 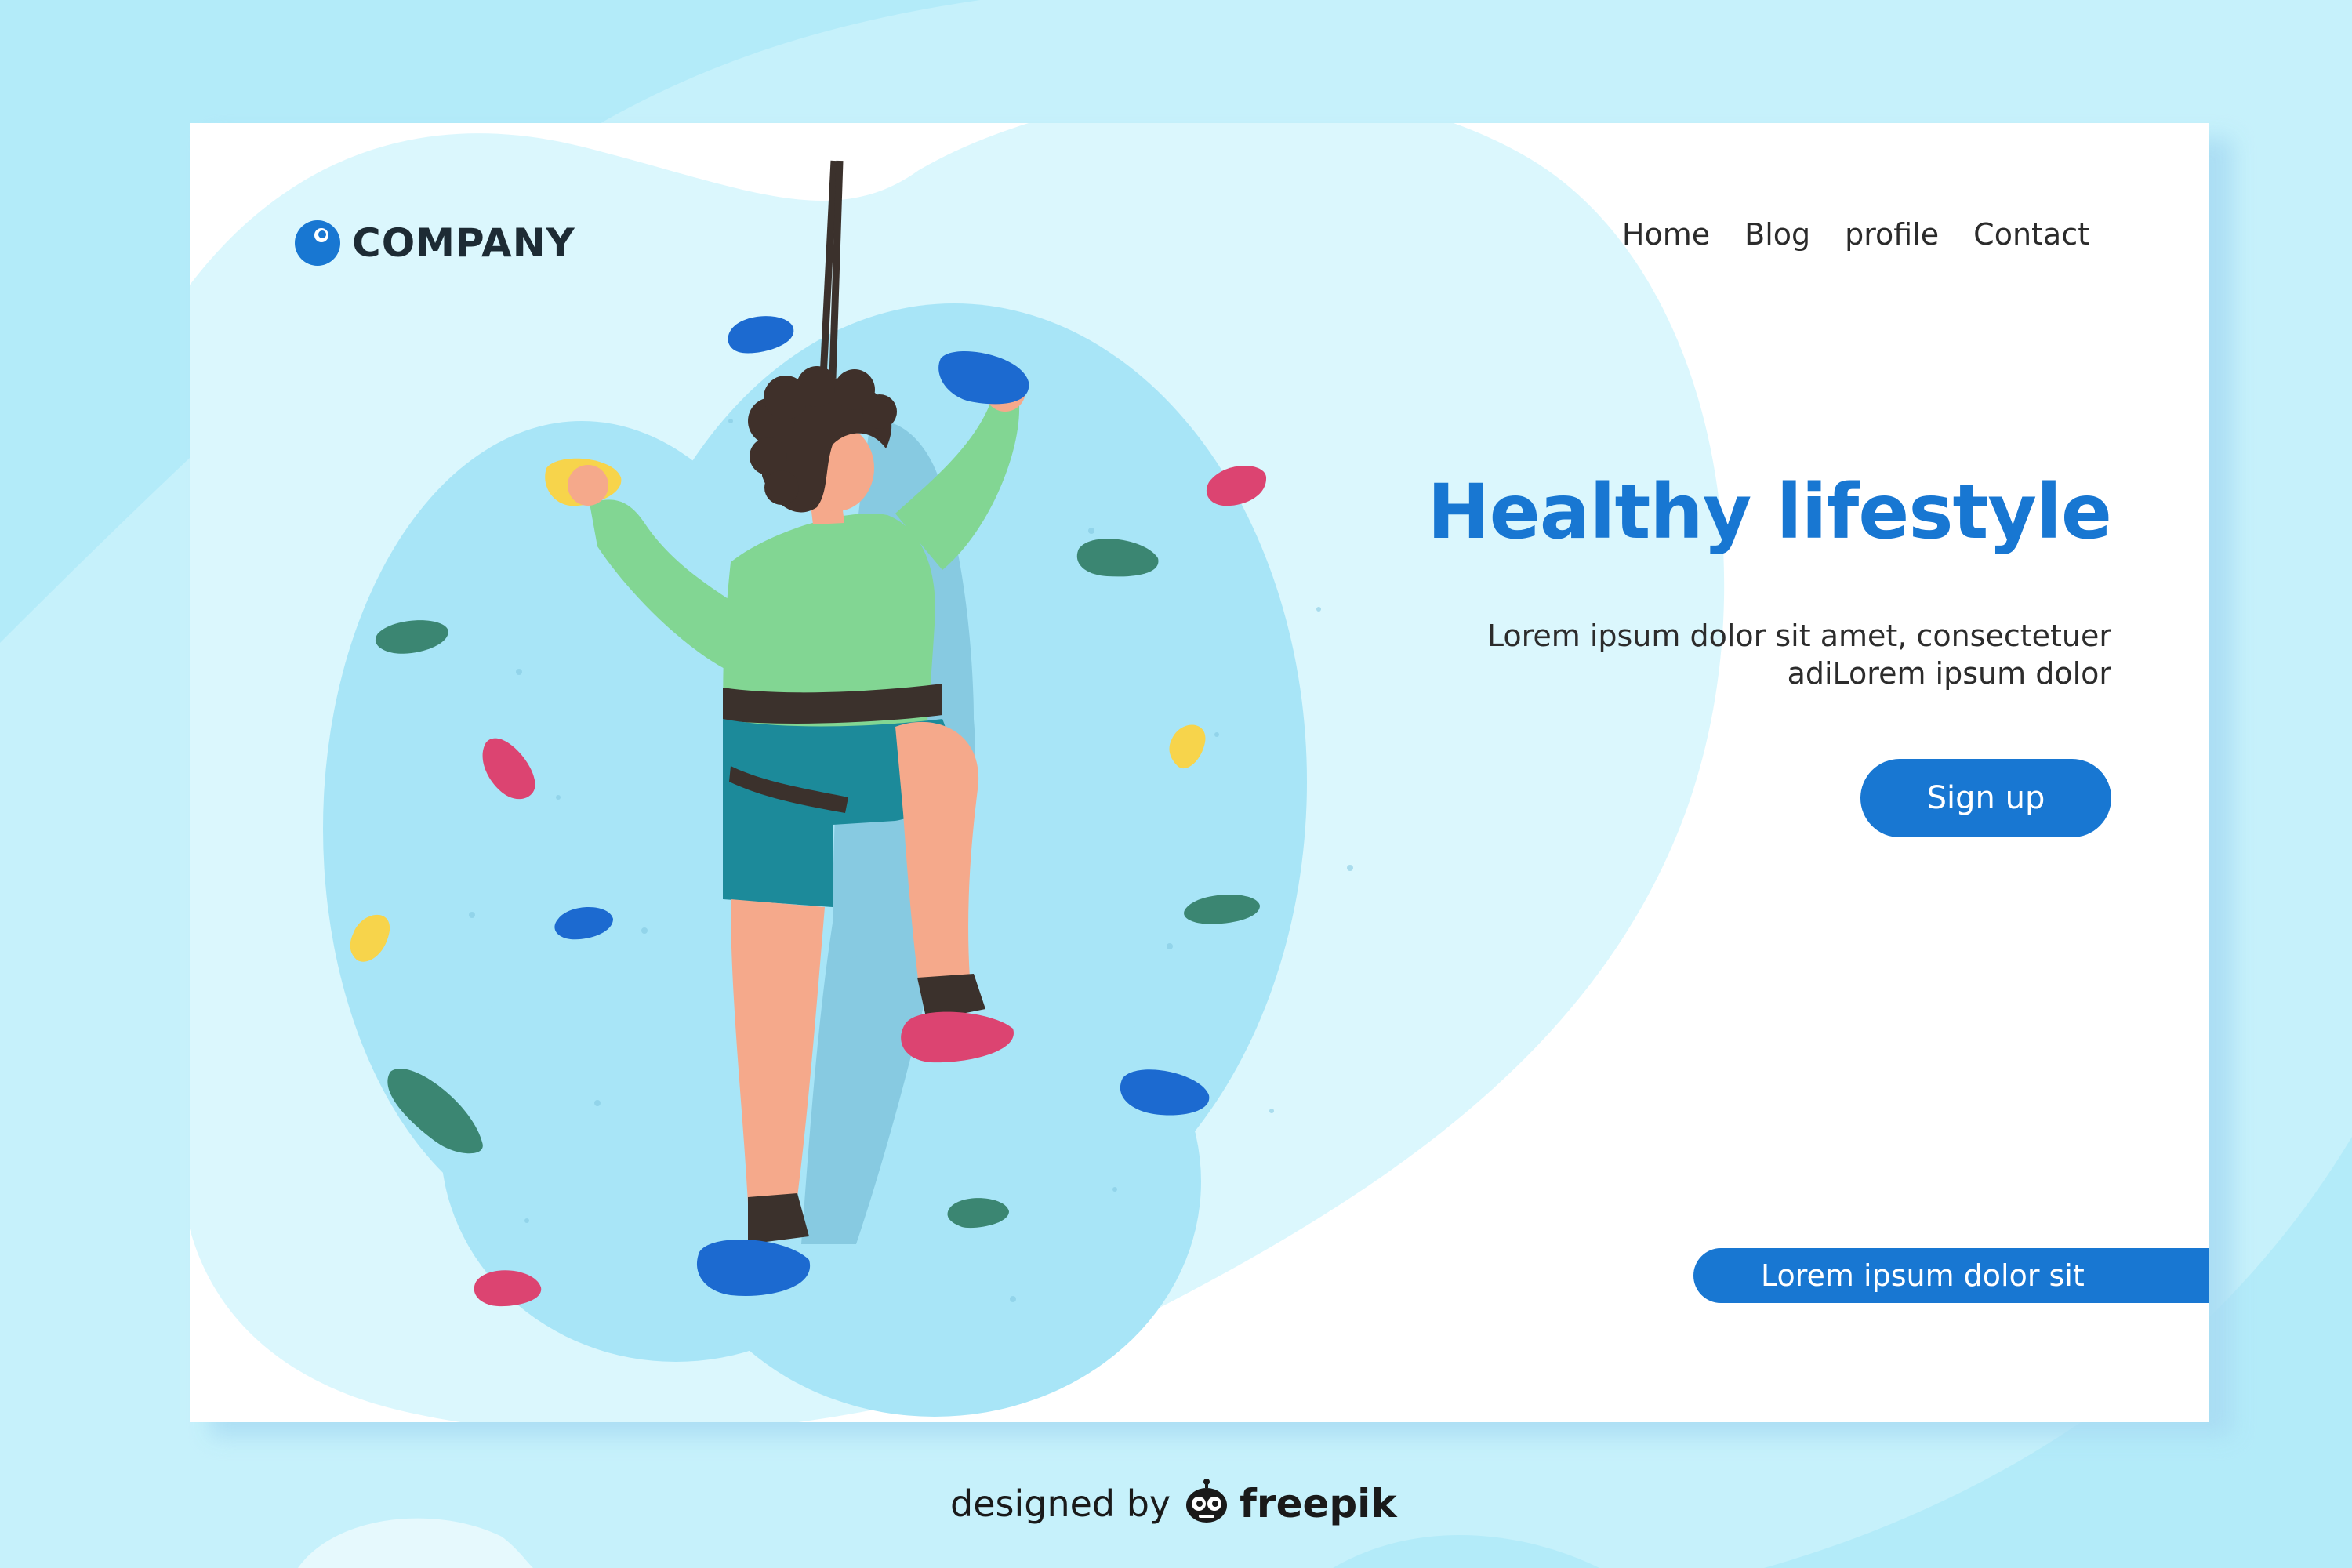 What do you see at coordinates (1207, 1501) in the screenshot?
I see `freepik-robot-icon` at bounding box center [1207, 1501].